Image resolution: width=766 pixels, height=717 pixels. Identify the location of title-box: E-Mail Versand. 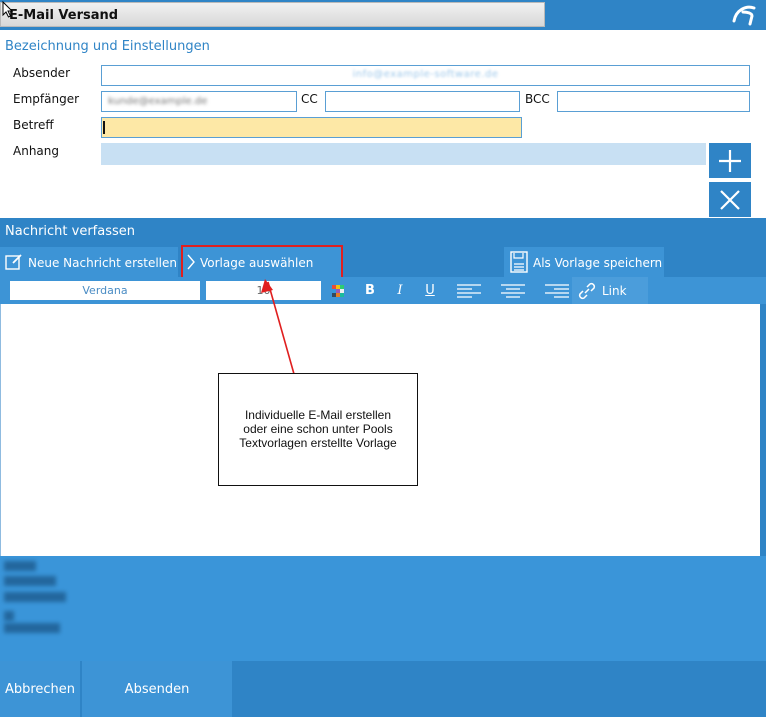
(272, 14).